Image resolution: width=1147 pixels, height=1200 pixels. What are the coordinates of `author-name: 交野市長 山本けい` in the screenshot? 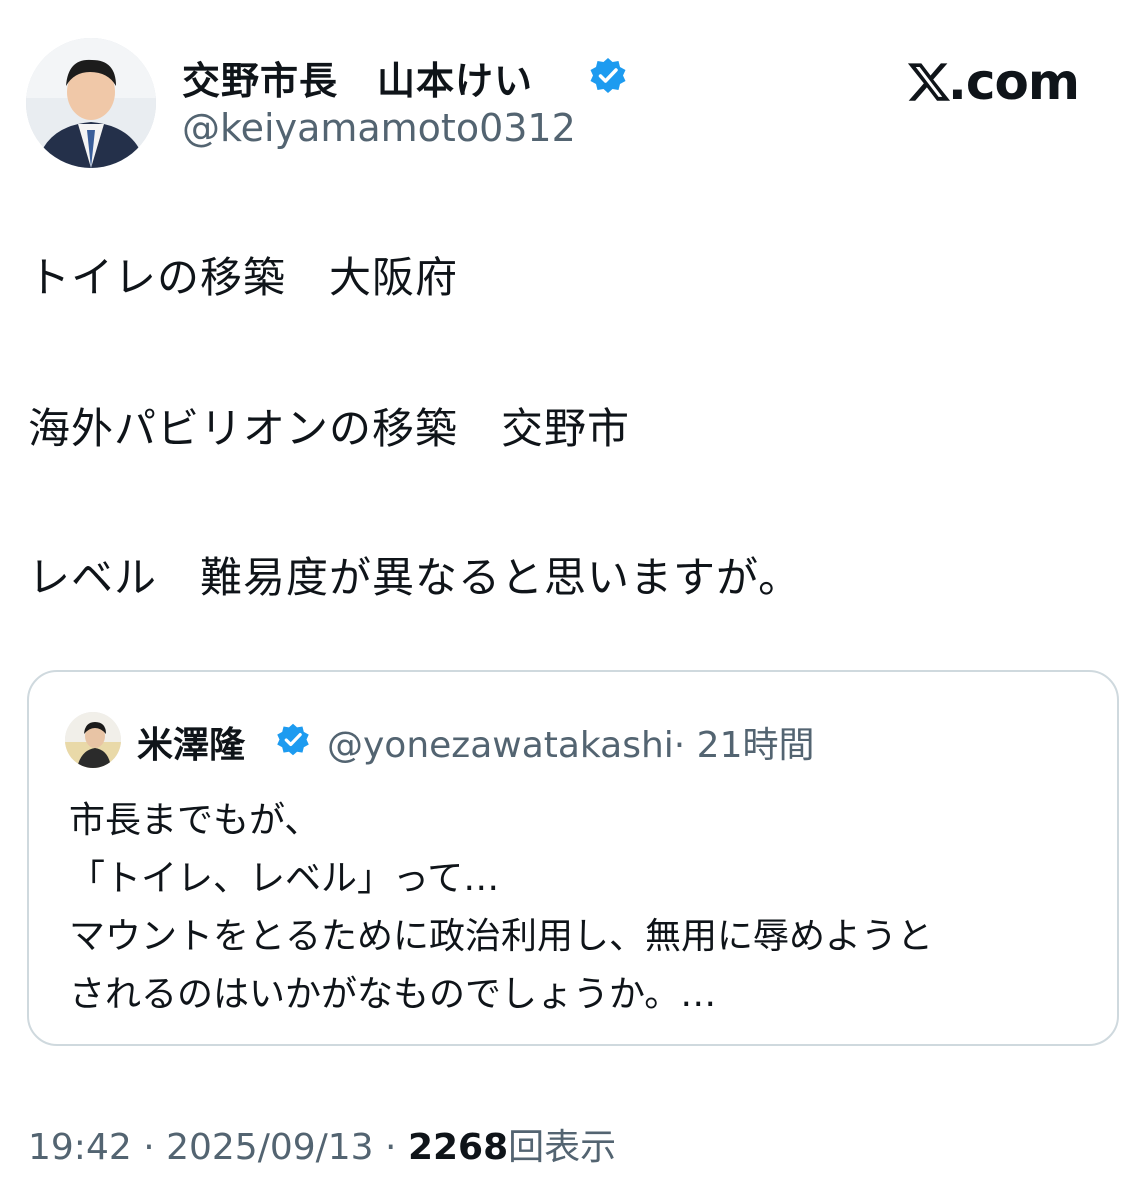 It's located at (357, 77).